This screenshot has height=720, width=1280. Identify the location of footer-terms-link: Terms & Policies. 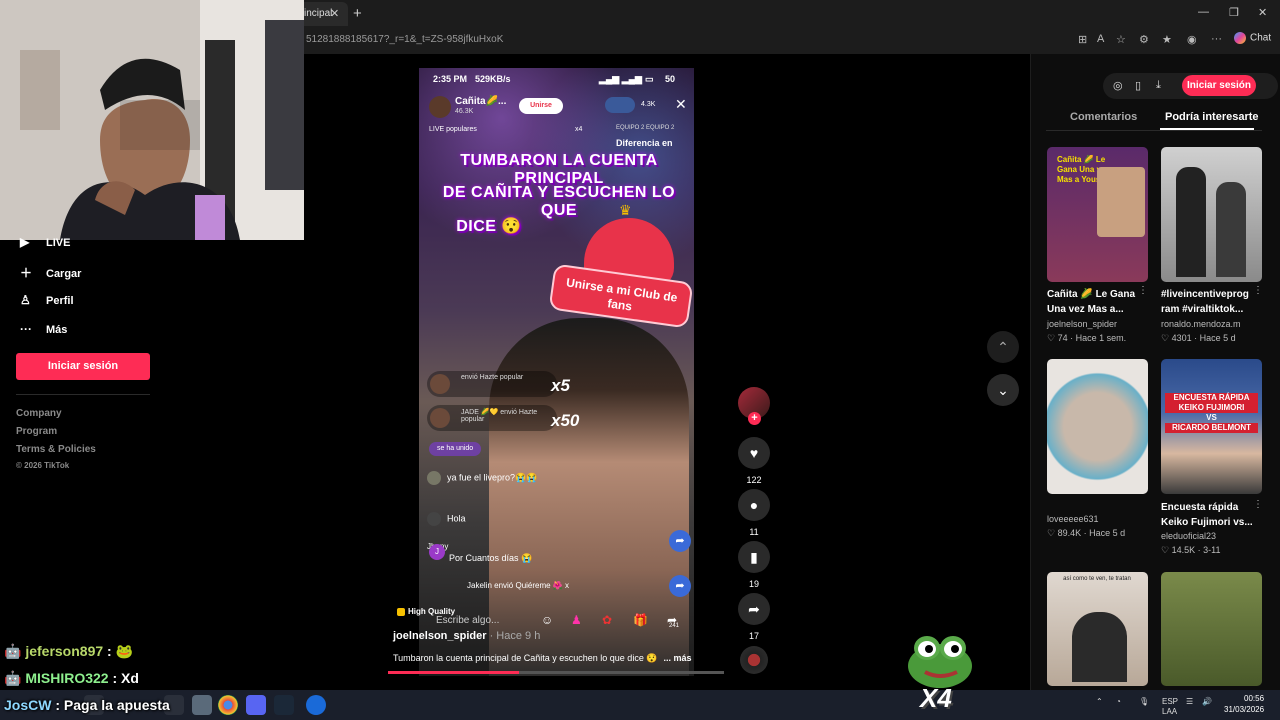
(56, 449).